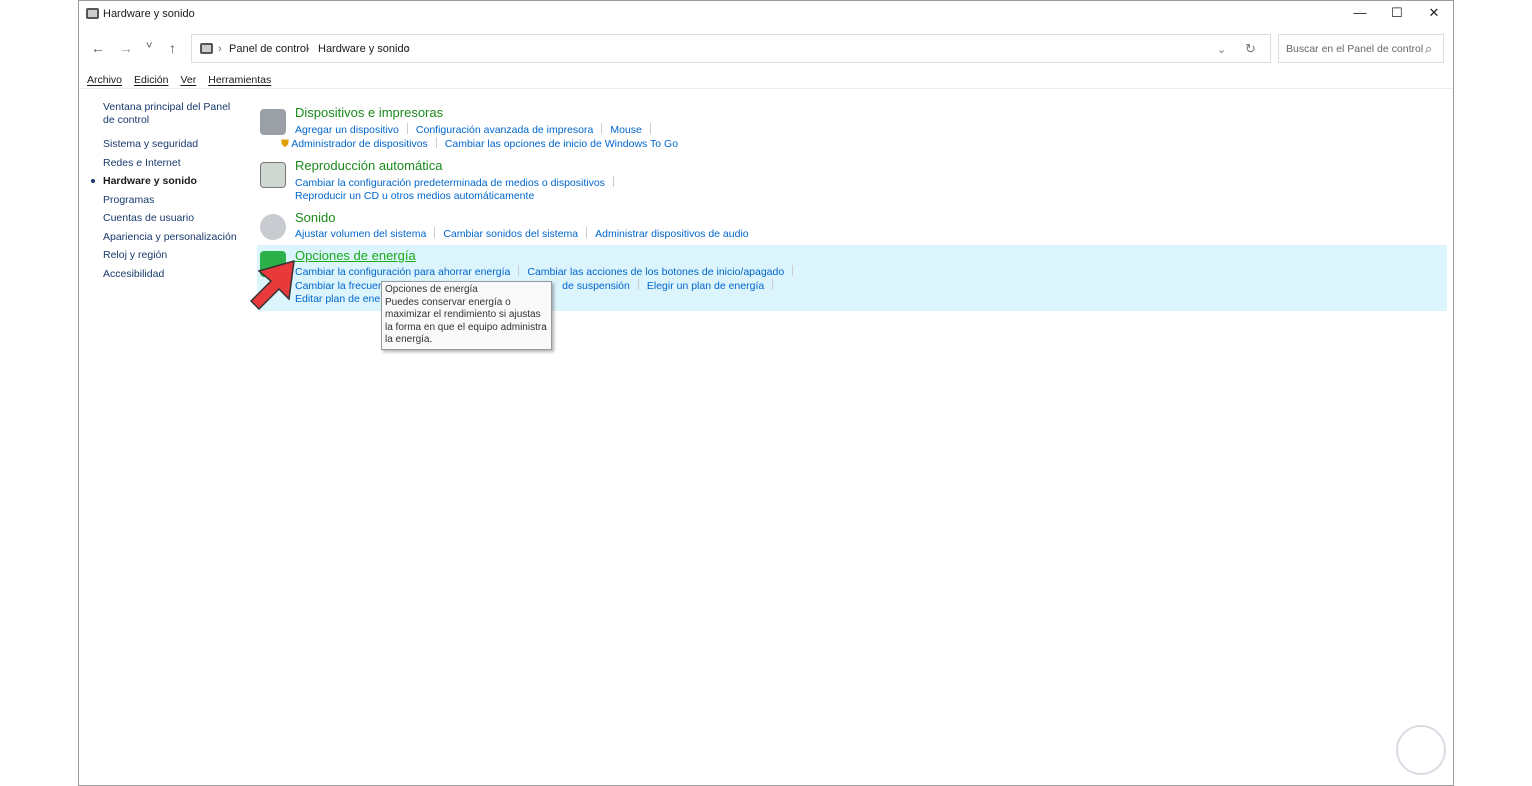 The image size is (1532, 786). What do you see at coordinates (1421, 750) in the screenshot?
I see `watermark-logo` at bounding box center [1421, 750].